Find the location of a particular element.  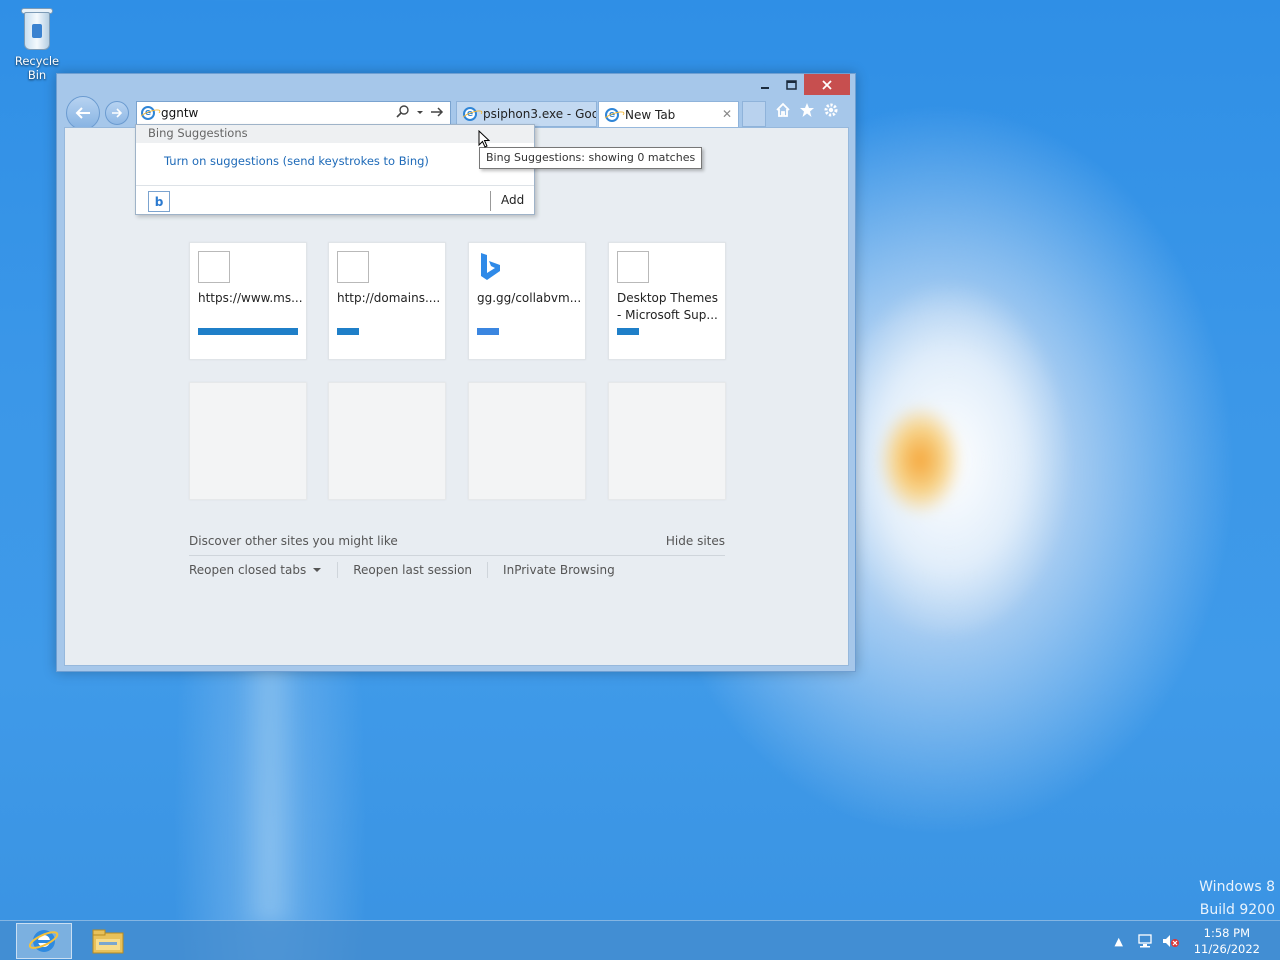

recycle-bin-desktop-icon: Recycle Bin is located at coordinates (37, 44).